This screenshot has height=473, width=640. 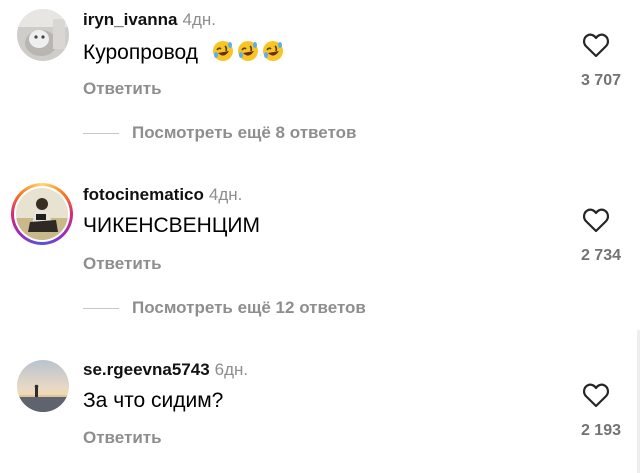 I want to click on view-more-replies: Посмотреть ещё 12 ответов, so click(x=224, y=308).